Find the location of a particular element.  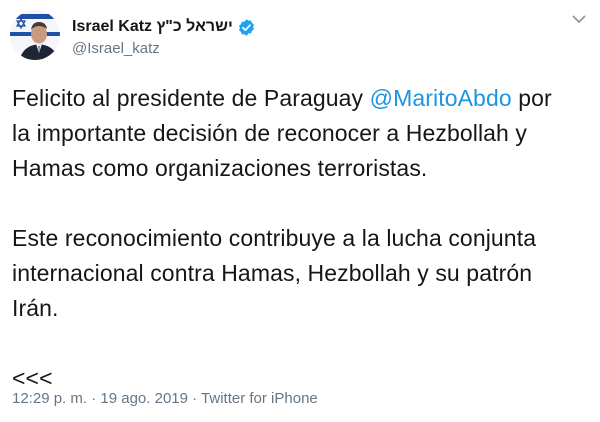

author-display-name: Israel Katz ישראל כ"ץ is located at coordinates (152, 27).